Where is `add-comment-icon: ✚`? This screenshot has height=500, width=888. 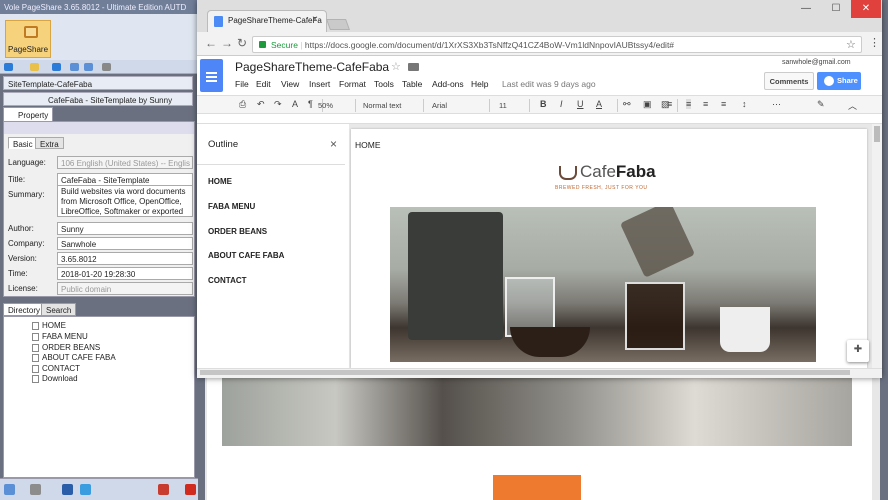 add-comment-icon: ✚ is located at coordinates (858, 351).